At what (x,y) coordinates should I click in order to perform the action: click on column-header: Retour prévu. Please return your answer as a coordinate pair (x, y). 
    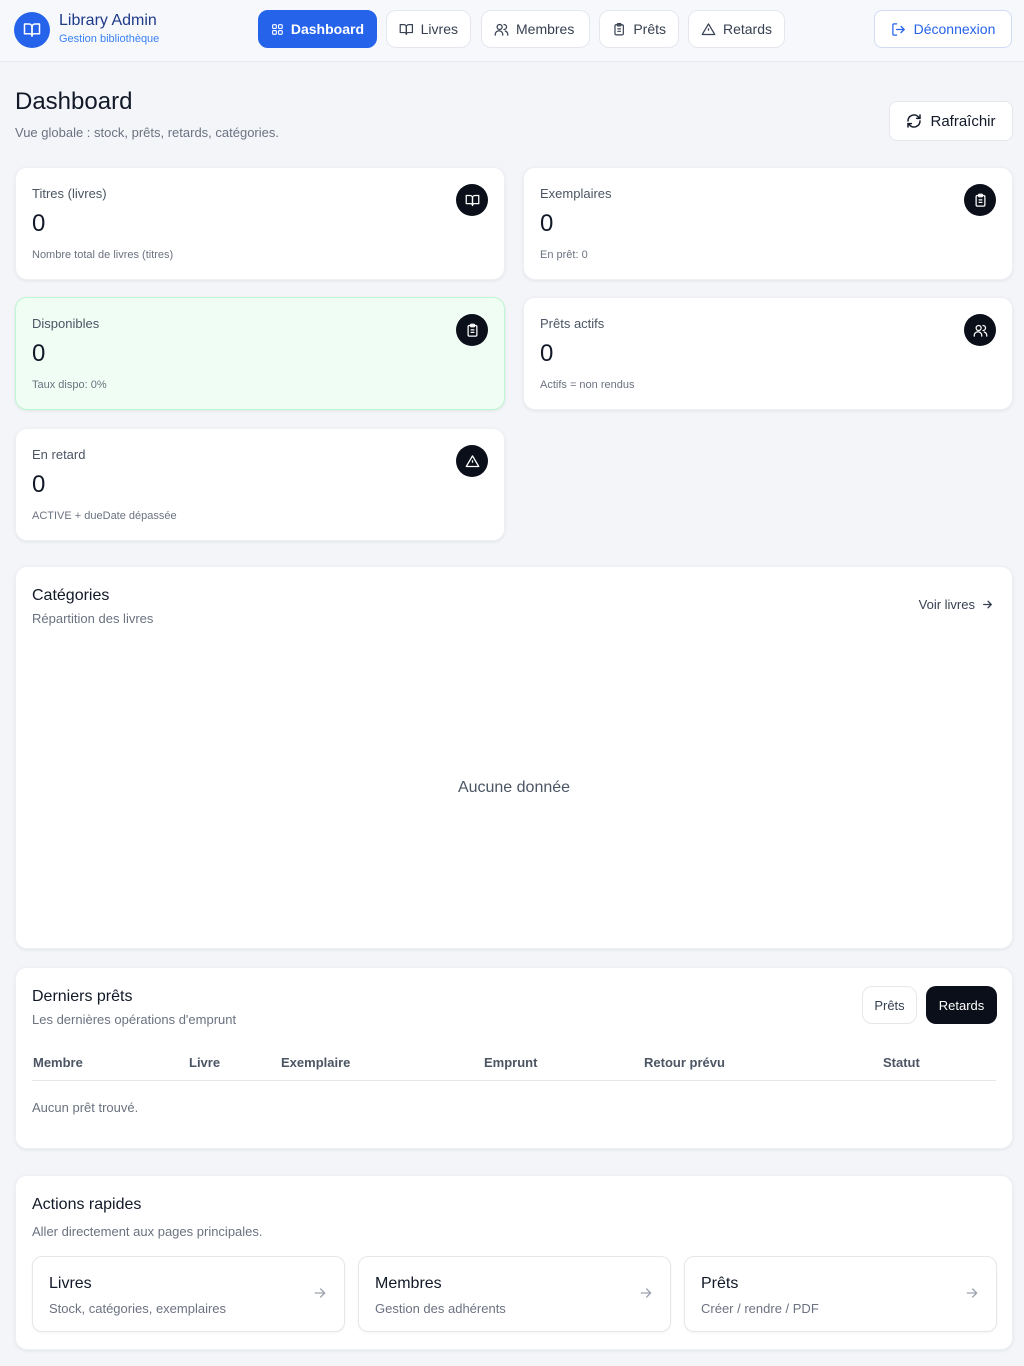
    Looking at the image, I should click on (684, 1062).